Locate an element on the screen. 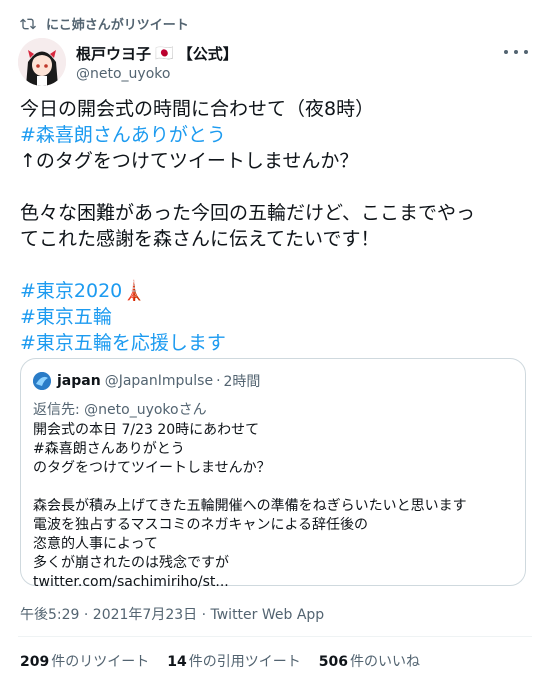  more-options-icon is located at coordinates (516, 52).